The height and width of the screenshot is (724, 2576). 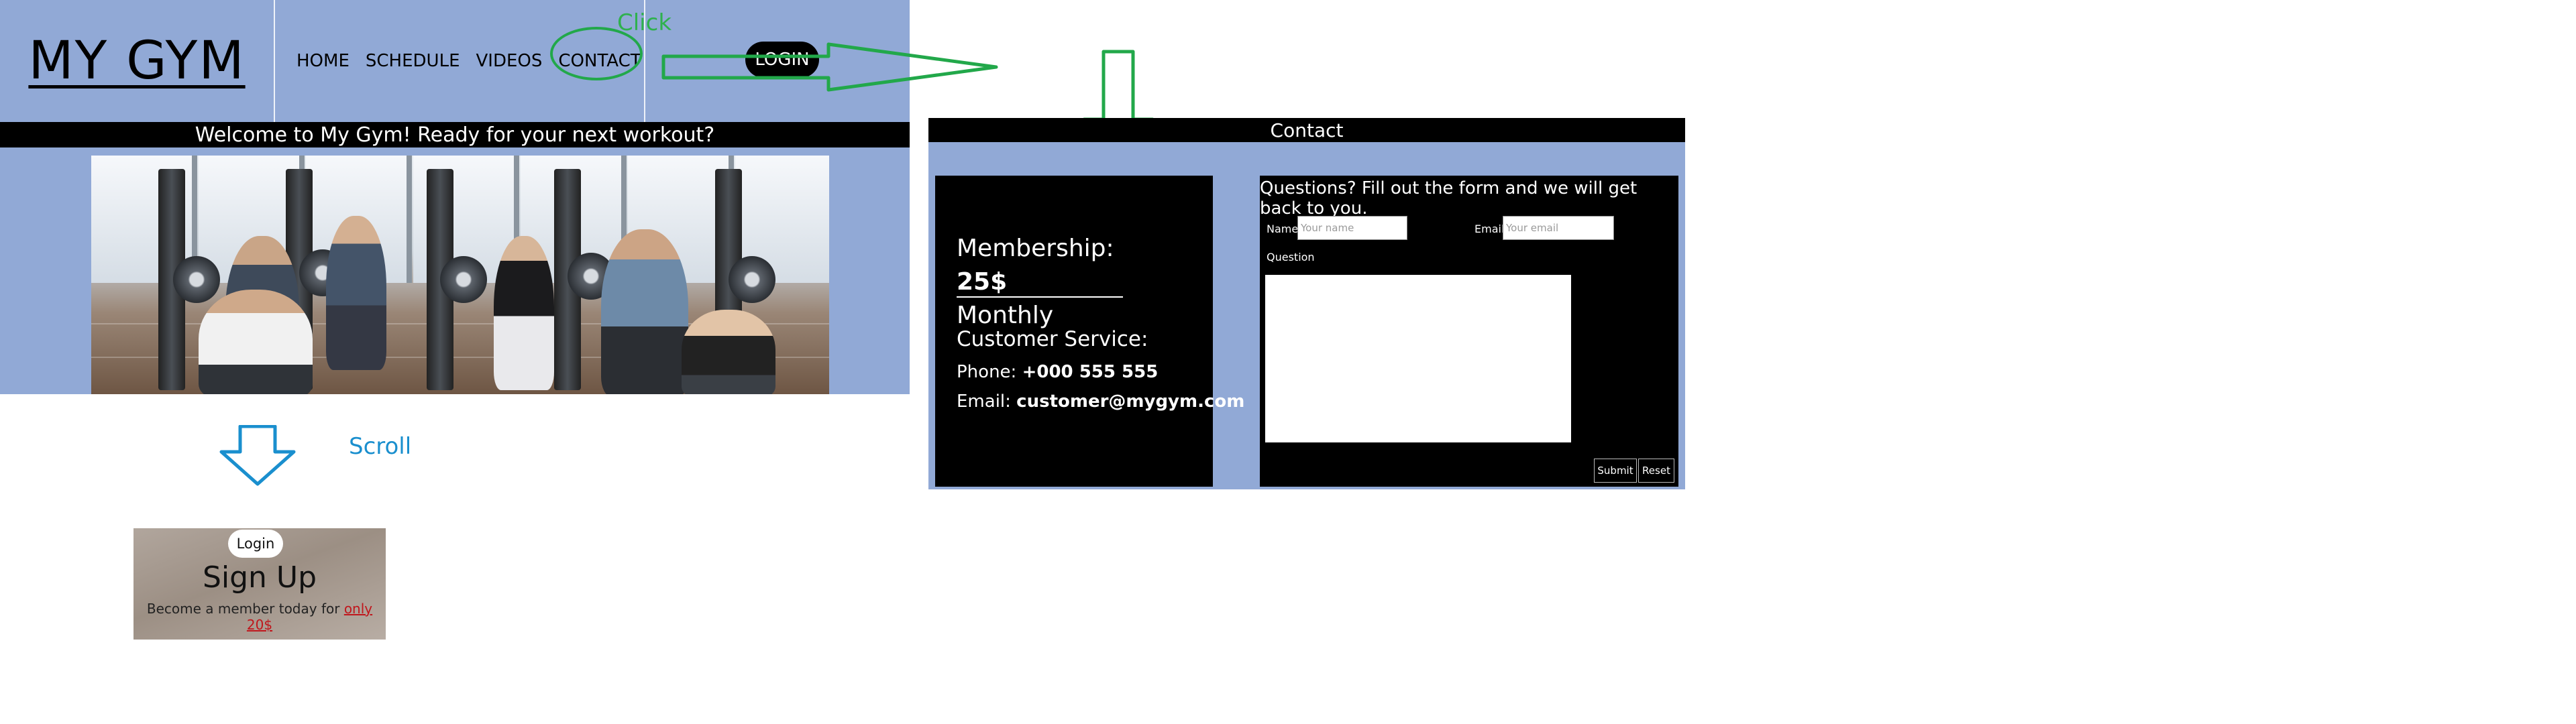 I want to click on click-right-arrow-icon, so click(x=829, y=67).